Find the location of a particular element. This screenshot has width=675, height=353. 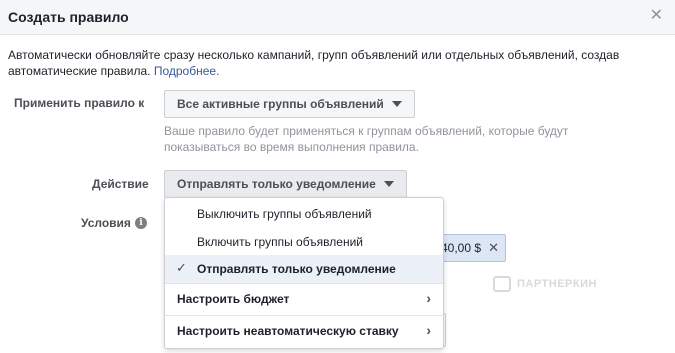

watermark-text: ПАРТНЕРКИН is located at coordinates (557, 283).